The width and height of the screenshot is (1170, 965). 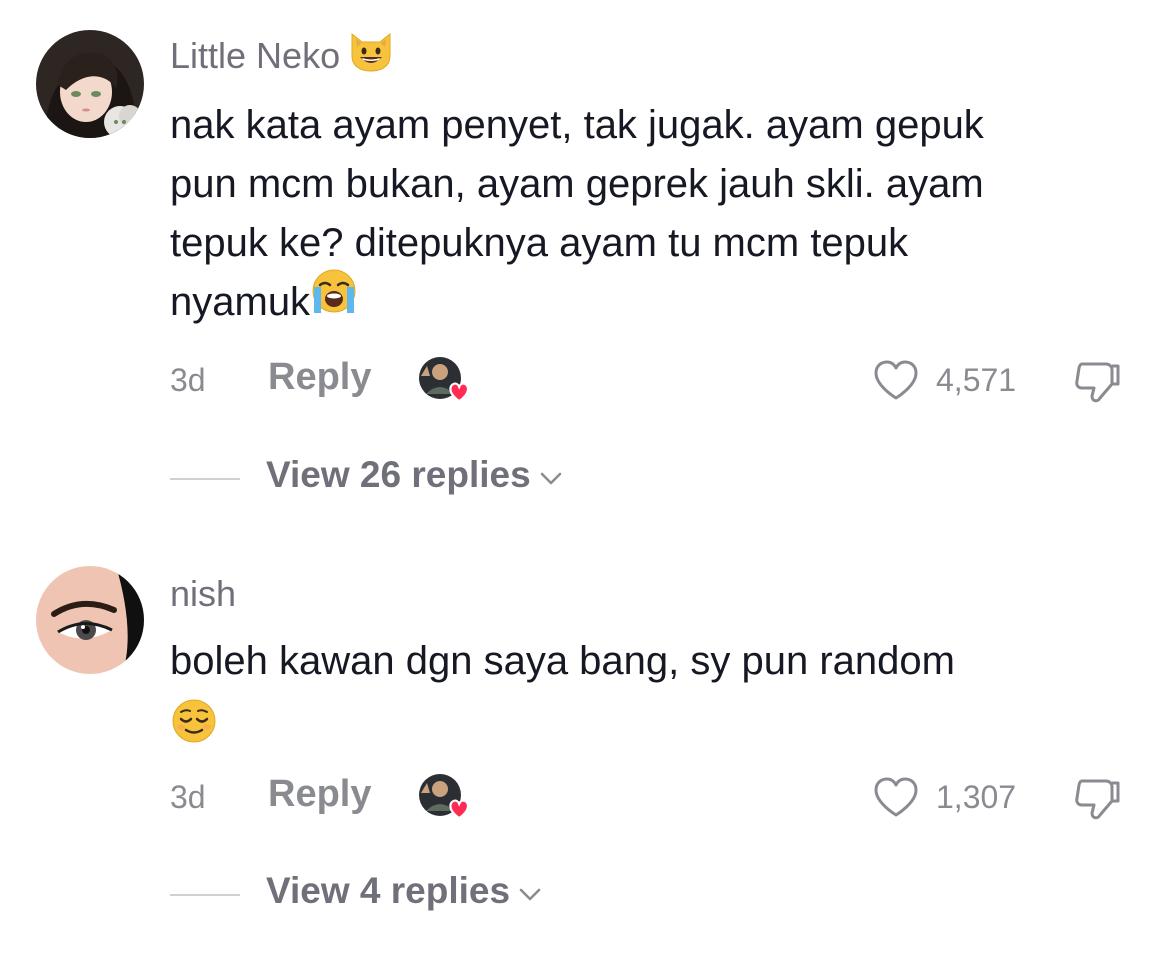 I want to click on view-replies-label-wrap: View 26 replies, so click(x=414, y=475).